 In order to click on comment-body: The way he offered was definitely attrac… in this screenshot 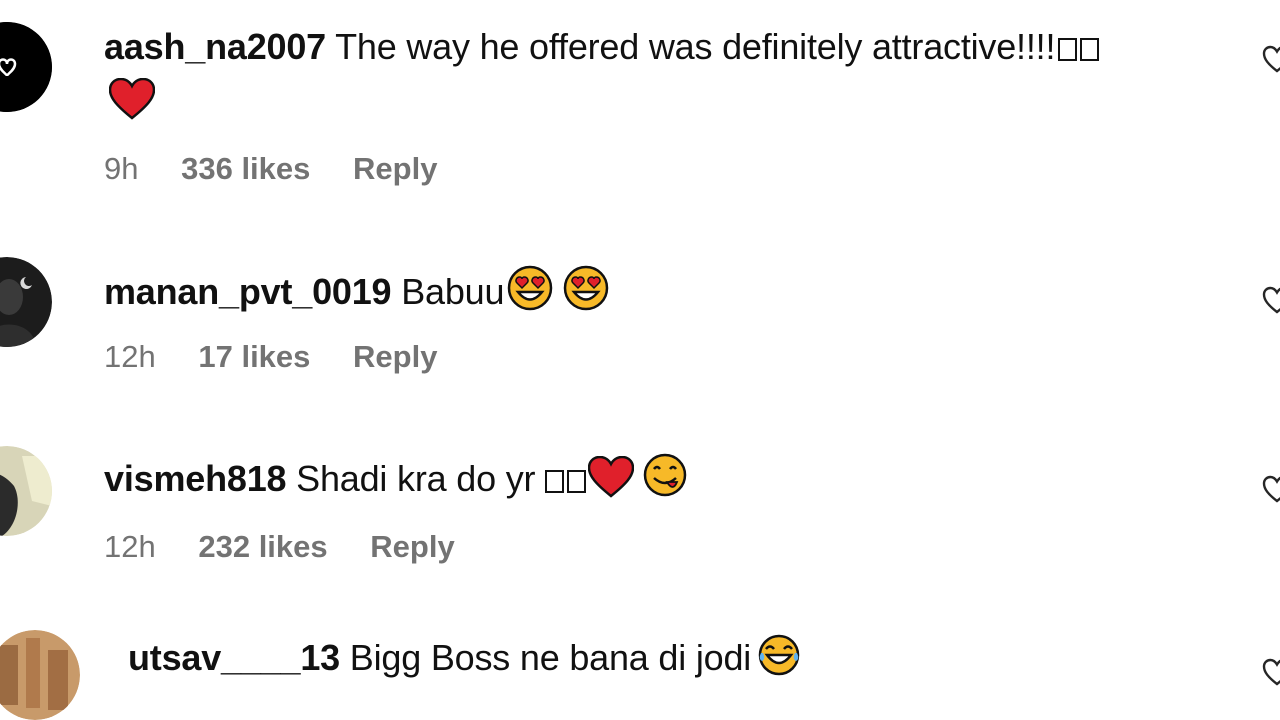, I will do `click(695, 46)`.